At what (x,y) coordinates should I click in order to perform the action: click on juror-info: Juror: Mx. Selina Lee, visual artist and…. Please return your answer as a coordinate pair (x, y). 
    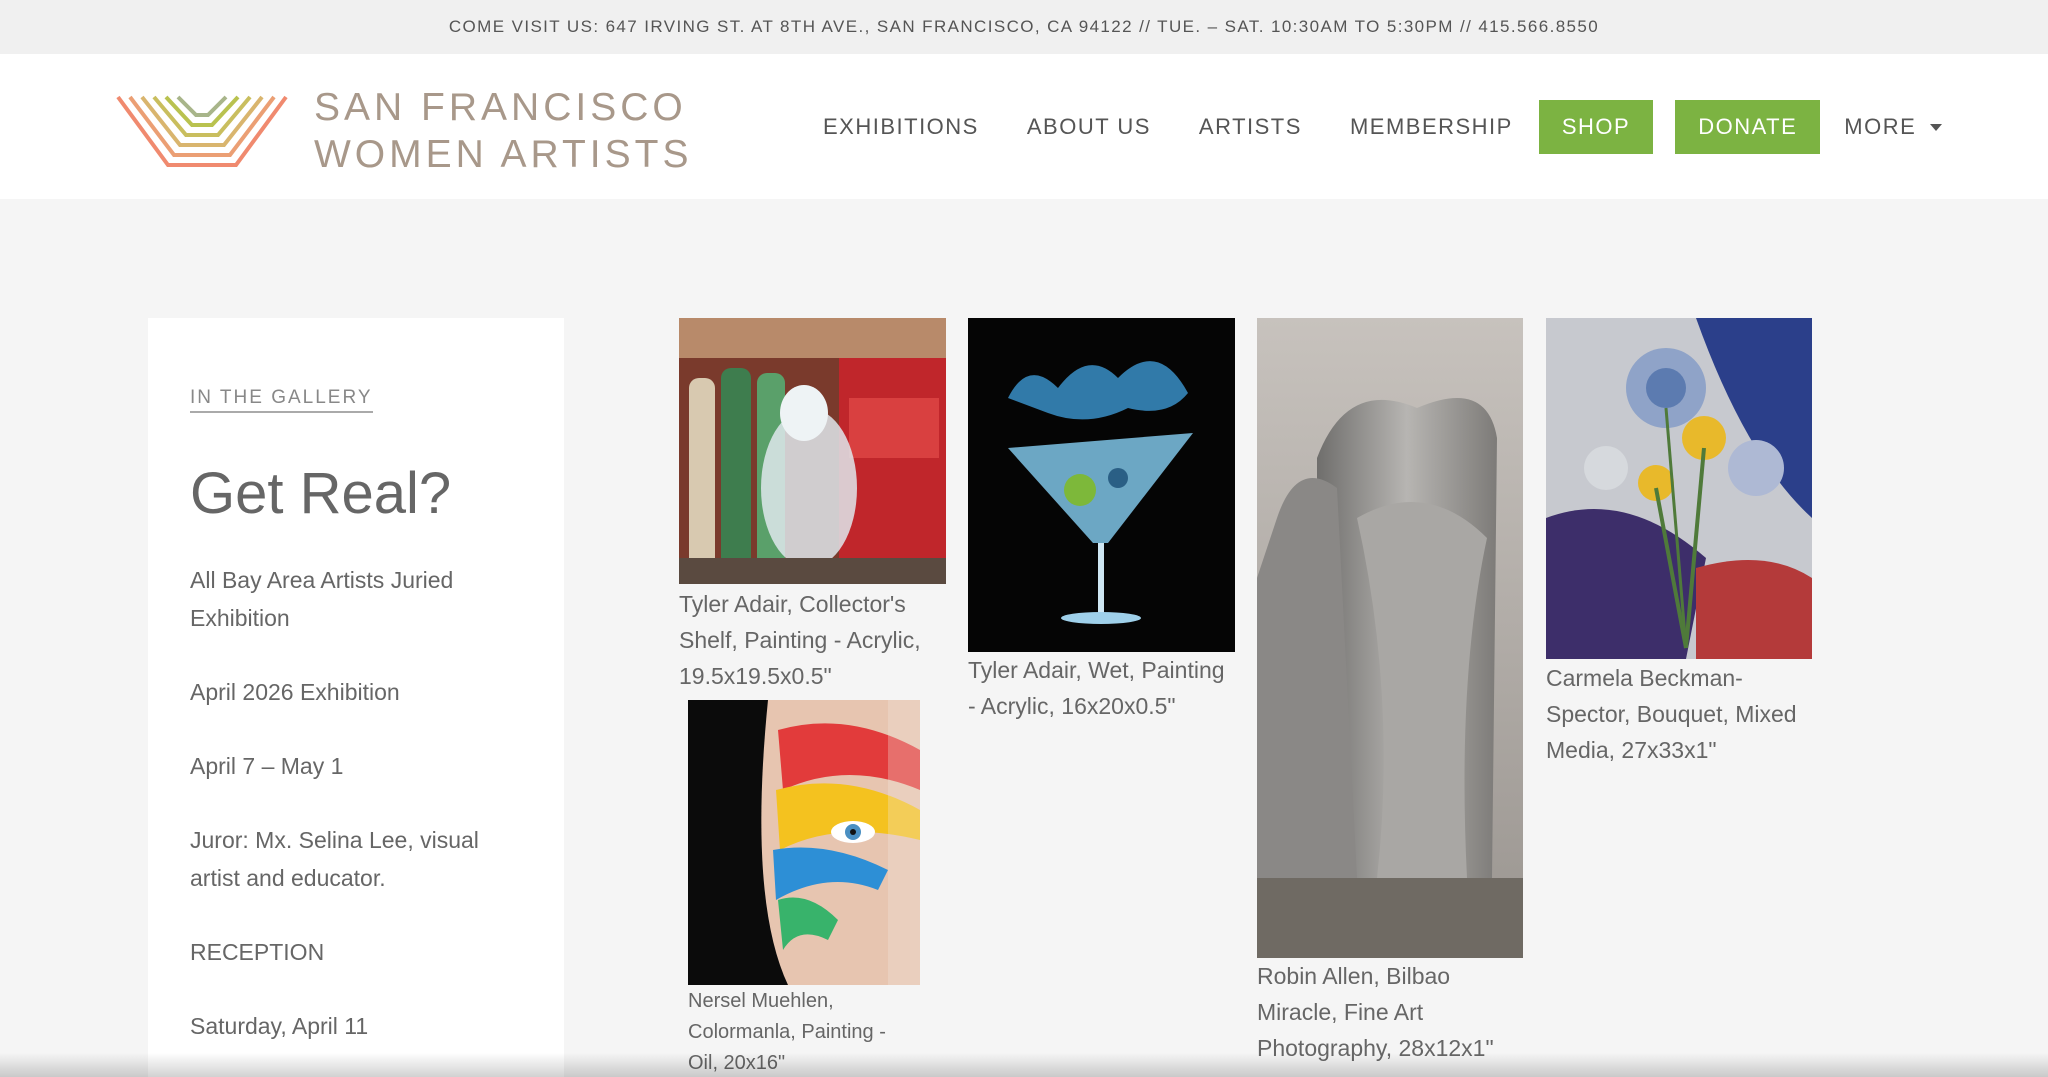
    Looking at the image, I should click on (334, 859).